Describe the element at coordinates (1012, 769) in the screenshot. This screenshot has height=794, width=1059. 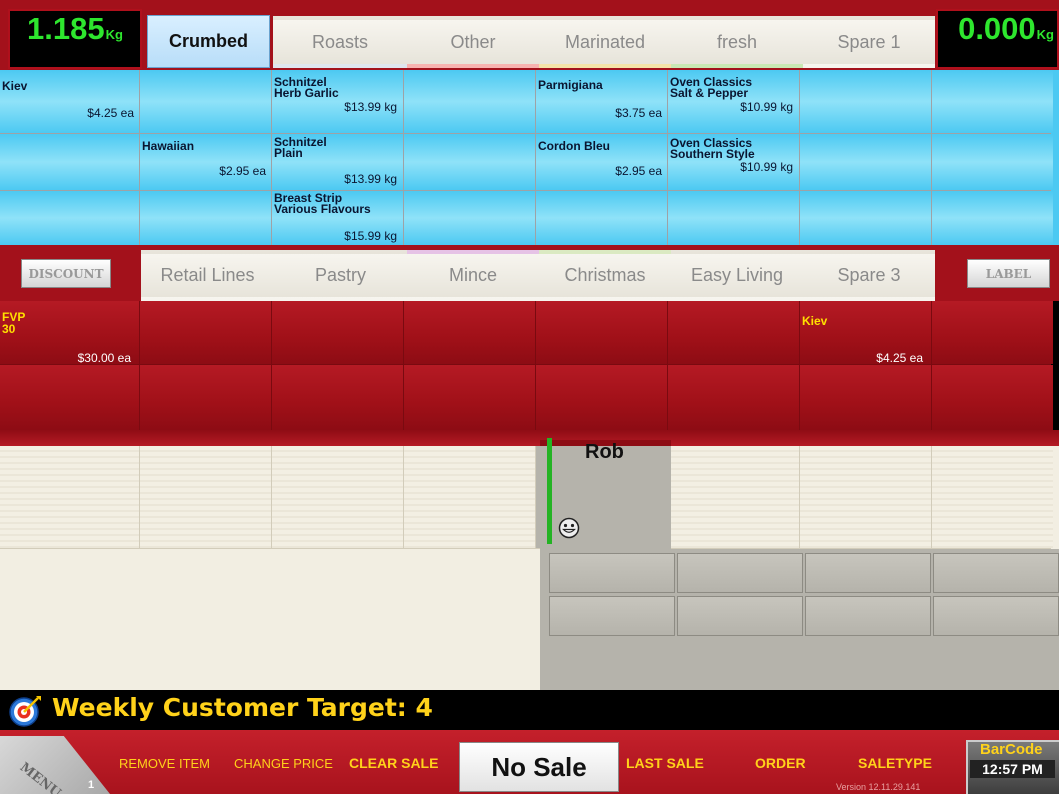
I see `clock-display: 12:57 PM` at that location.